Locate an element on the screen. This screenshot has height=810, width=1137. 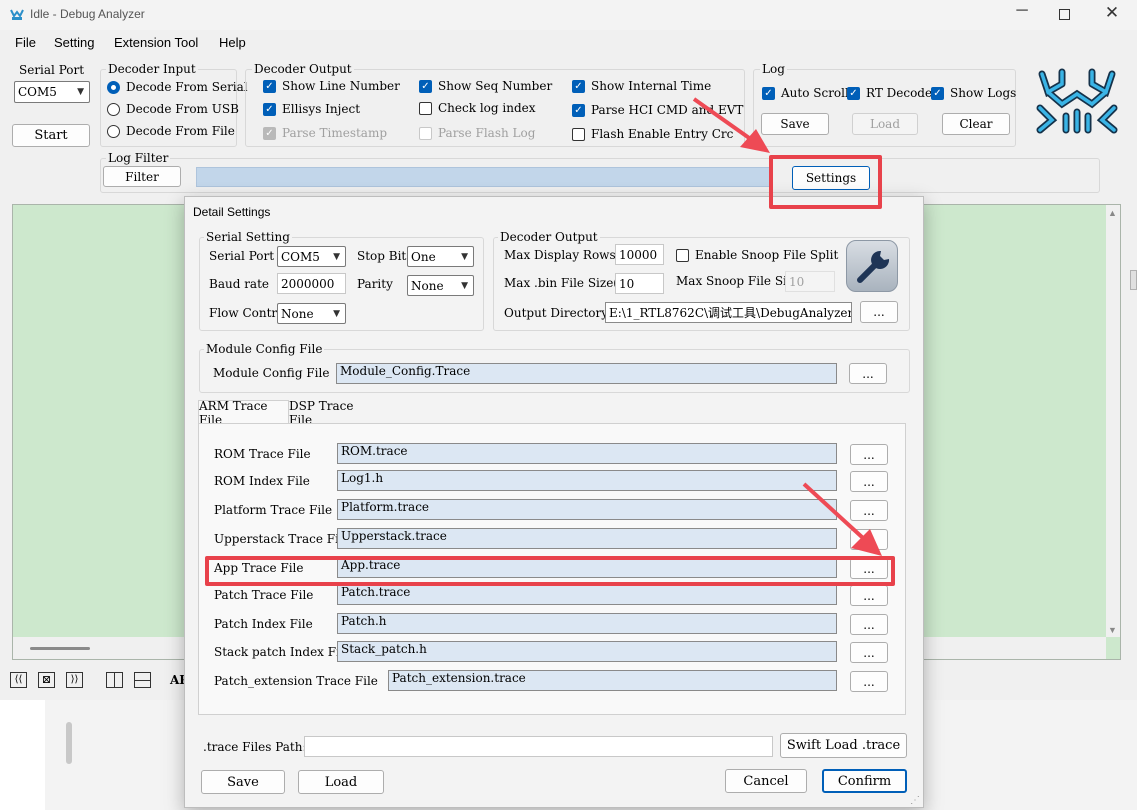
upperstack-trace-file-label: Upperstack Trace File is located at coordinates (282, 539).